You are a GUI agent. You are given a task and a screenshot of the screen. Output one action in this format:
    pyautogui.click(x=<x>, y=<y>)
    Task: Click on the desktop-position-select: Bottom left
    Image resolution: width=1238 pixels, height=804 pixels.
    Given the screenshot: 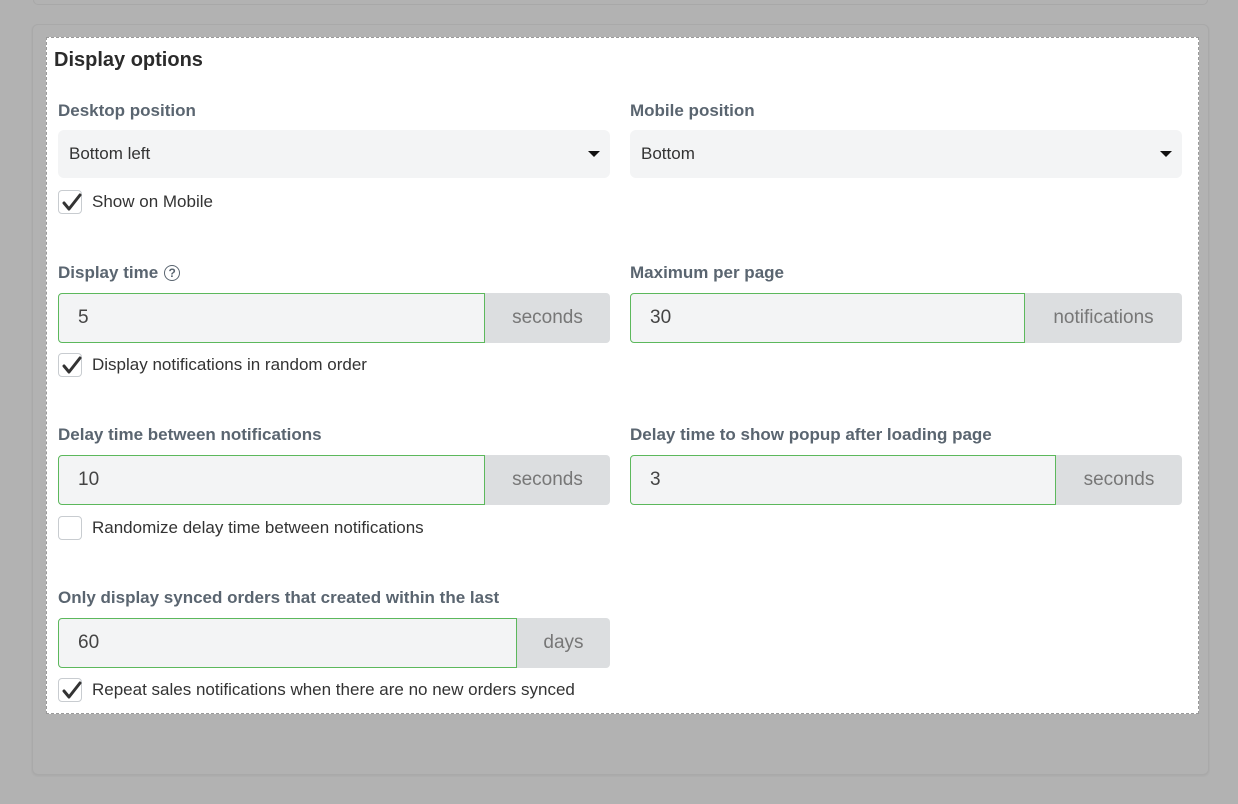 What is the action you would take?
    pyautogui.click(x=334, y=154)
    